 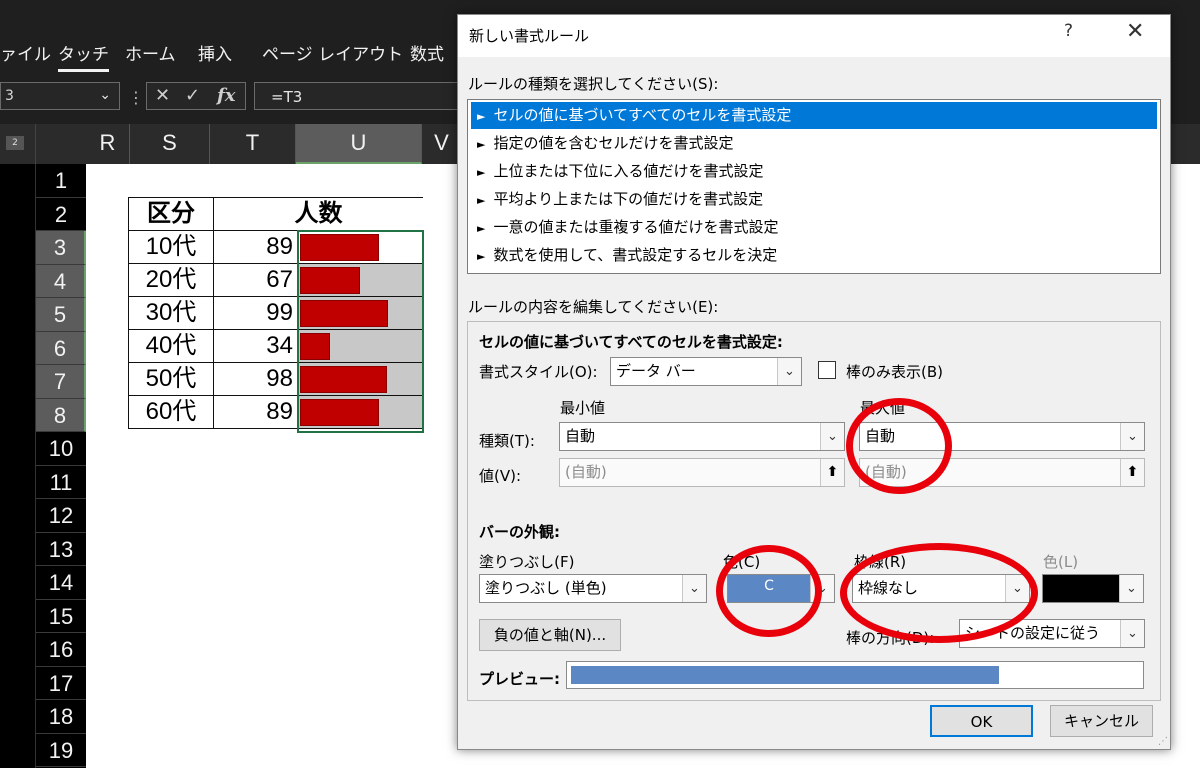 What do you see at coordinates (702, 436) in the screenshot?
I see `min-type-select: 自動 ⌄` at bounding box center [702, 436].